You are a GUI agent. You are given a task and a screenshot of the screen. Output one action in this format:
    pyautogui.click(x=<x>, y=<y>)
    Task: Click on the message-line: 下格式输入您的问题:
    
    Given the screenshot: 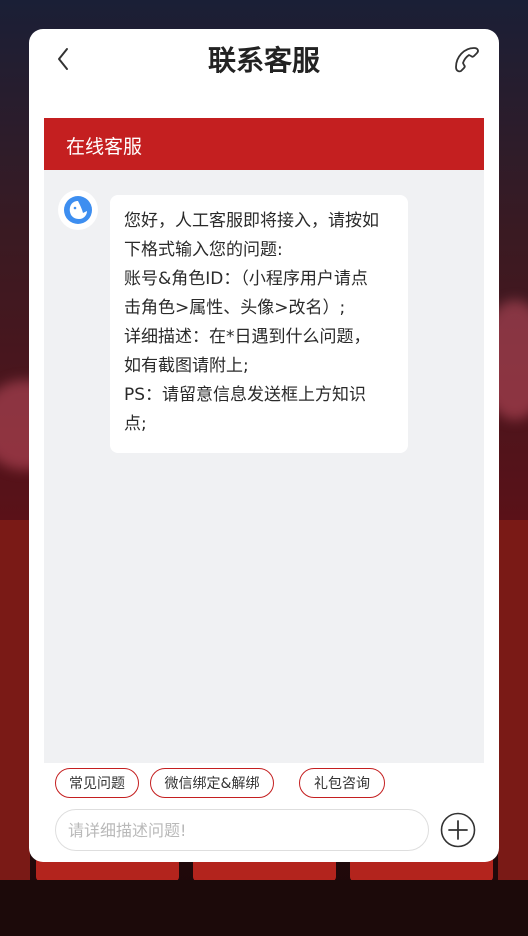 What is the action you would take?
    pyautogui.click(x=203, y=250)
    